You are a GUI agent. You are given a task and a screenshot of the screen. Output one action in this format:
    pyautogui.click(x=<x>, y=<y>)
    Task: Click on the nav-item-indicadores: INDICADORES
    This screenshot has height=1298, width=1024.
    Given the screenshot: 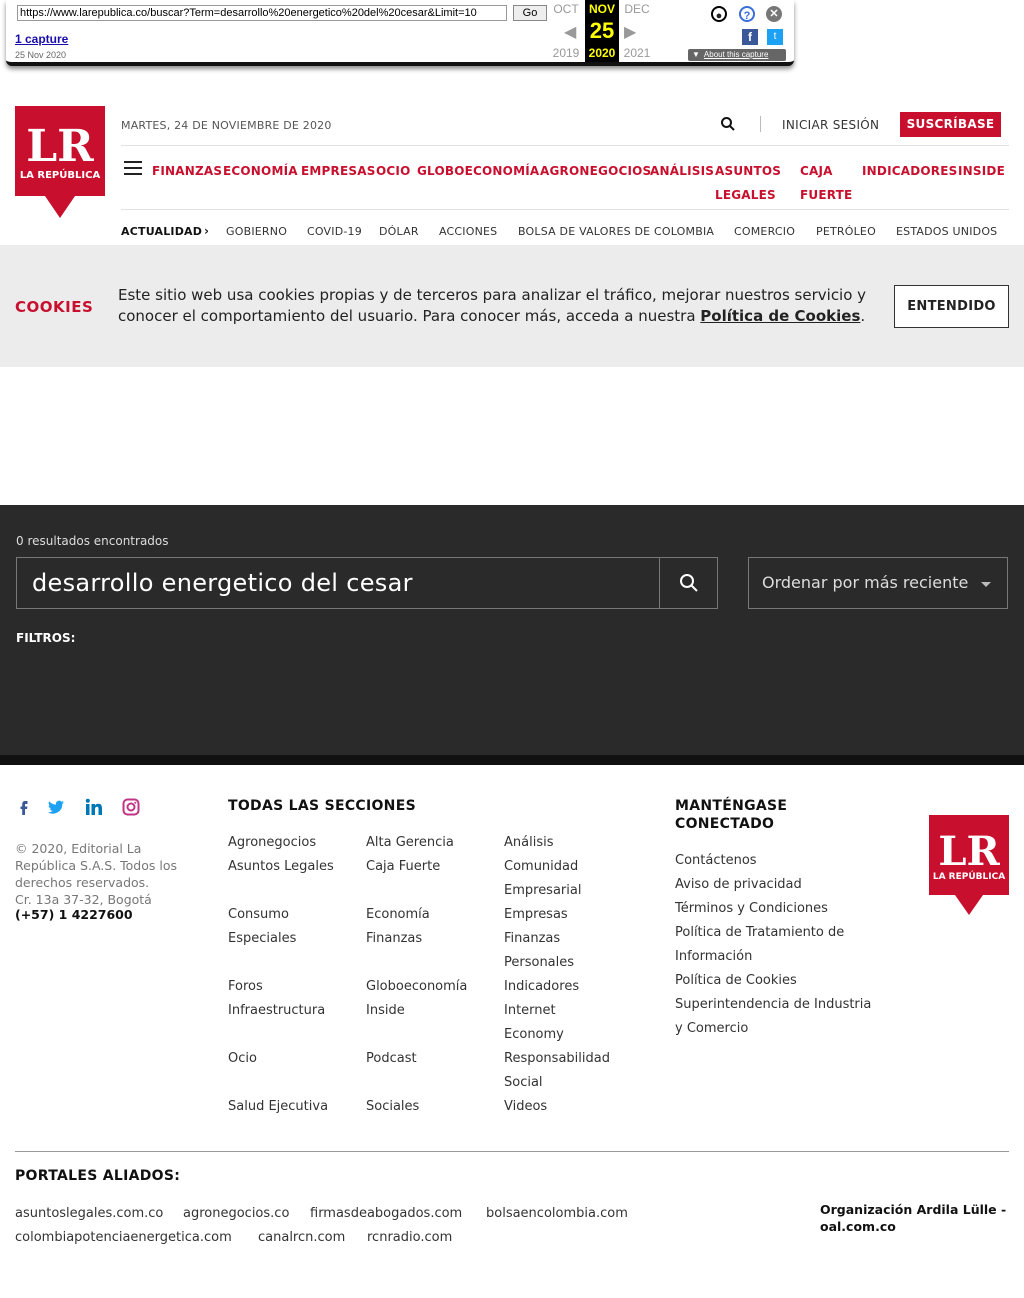 What is the action you would take?
    pyautogui.click(x=909, y=171)
    